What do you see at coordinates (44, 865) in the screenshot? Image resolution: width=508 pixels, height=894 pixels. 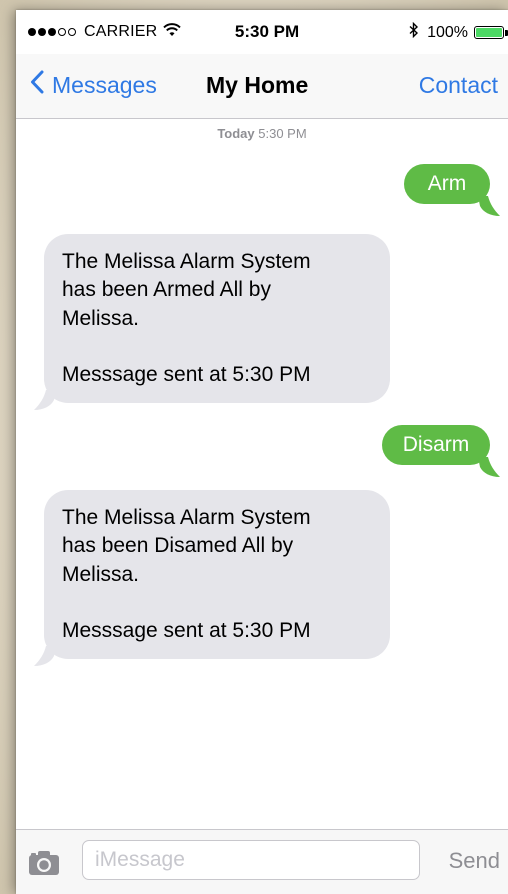 I see `camera-icon` at bounding box center [44, 865].